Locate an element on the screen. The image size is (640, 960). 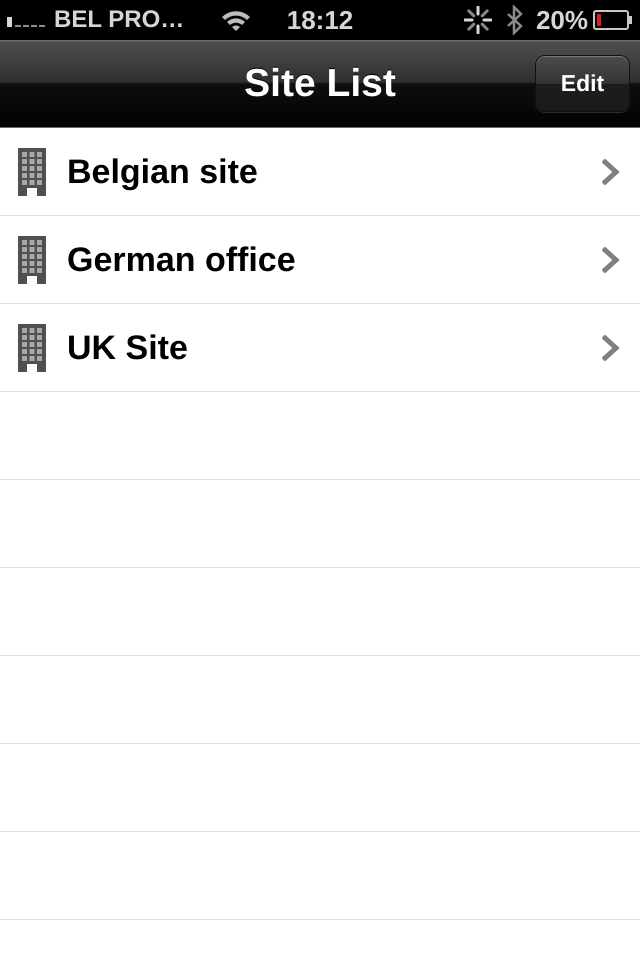
site-name: German office is located at coordinates (182, 259).